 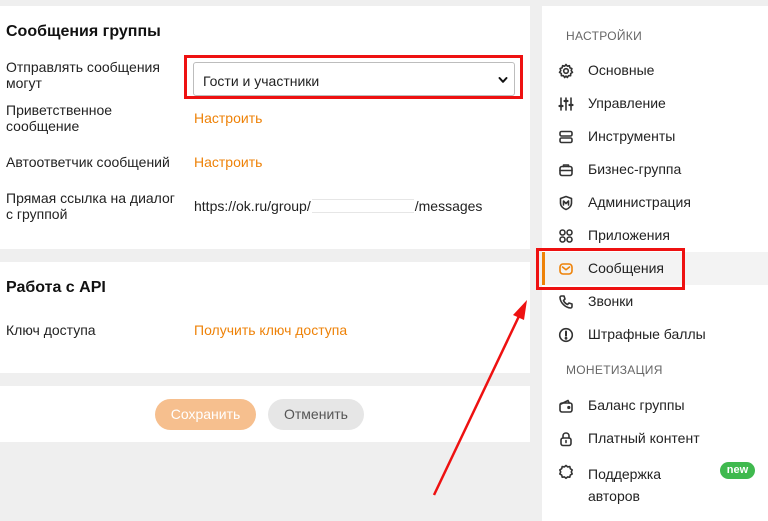 I want to click on chevron-down-icon, so click(x=503, y=80).